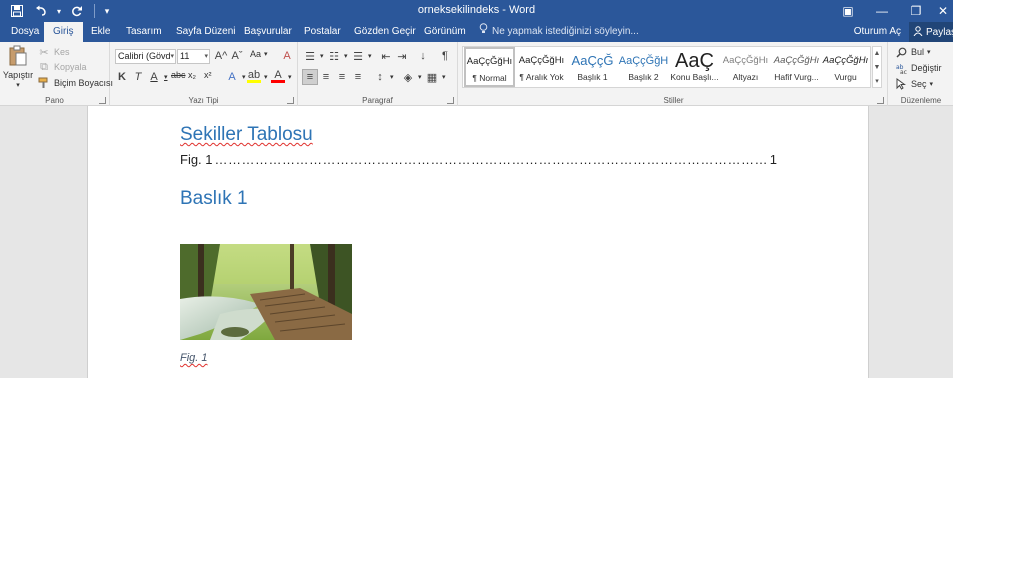  I want to click on grow-font-button: A^, so click(221, 56).